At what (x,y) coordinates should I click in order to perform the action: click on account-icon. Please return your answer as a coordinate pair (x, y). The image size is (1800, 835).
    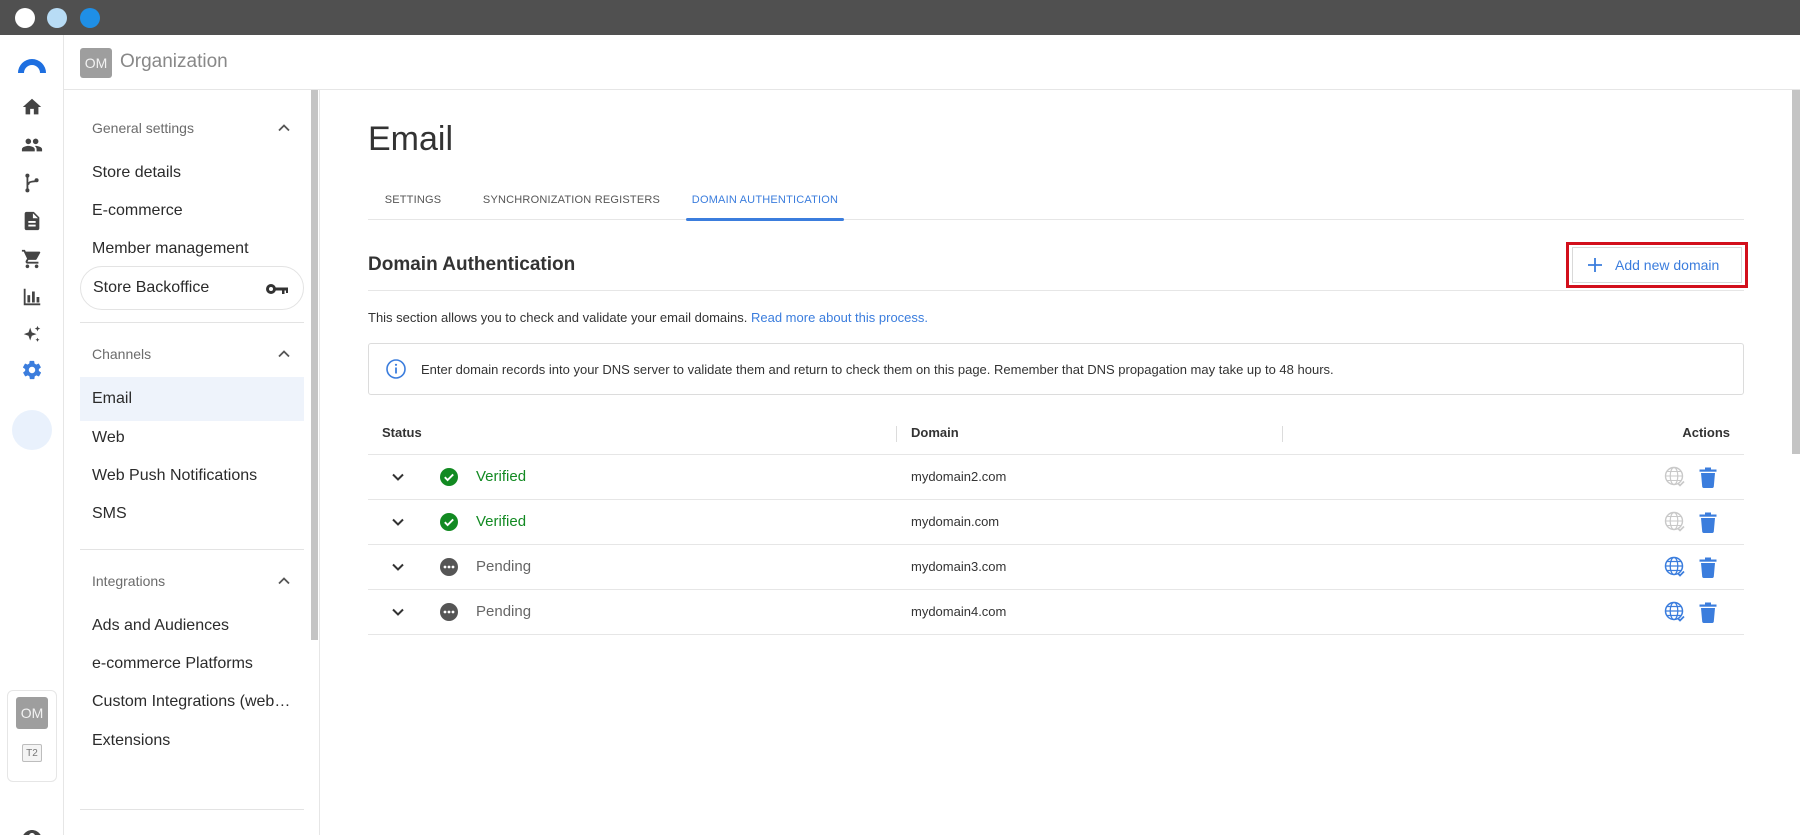
    Looking at the image, I should click on (32, 831).